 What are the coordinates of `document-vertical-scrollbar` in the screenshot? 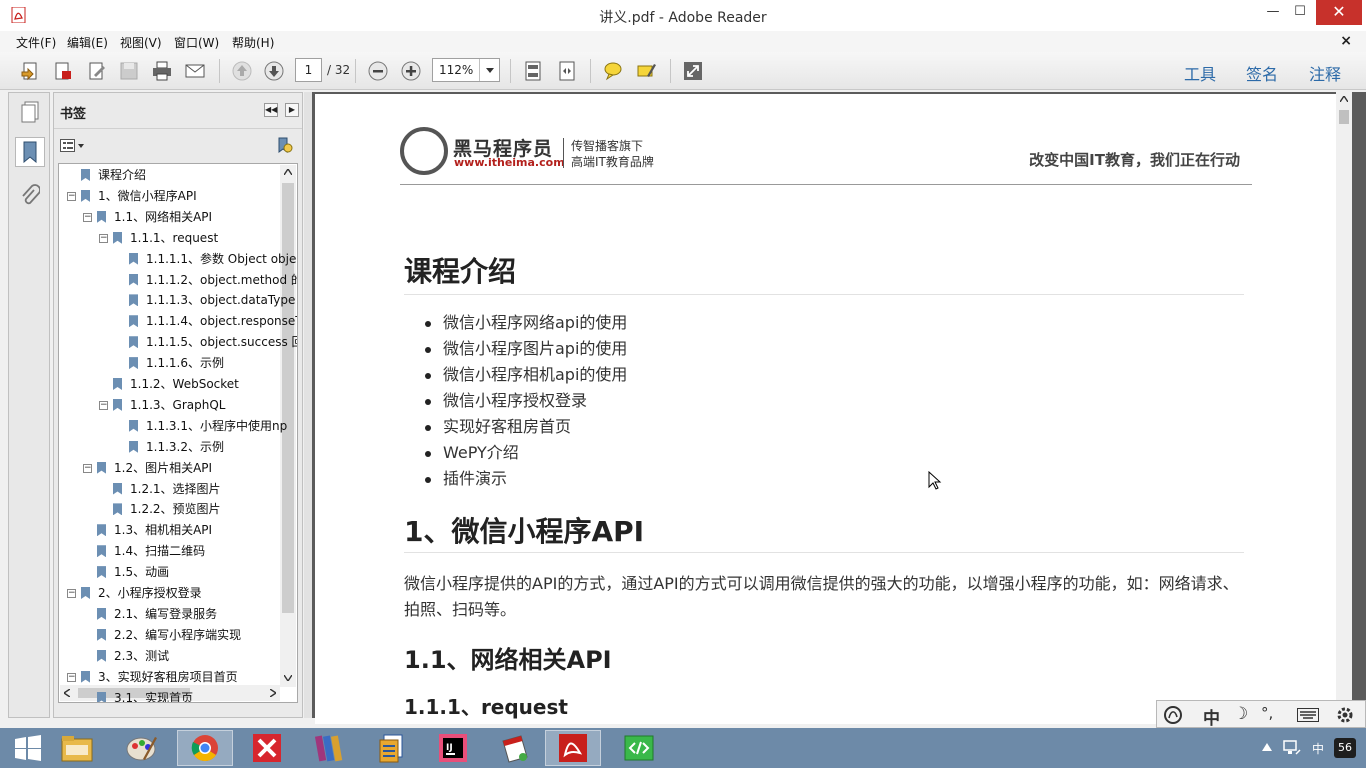 It's located at (1344, 405).